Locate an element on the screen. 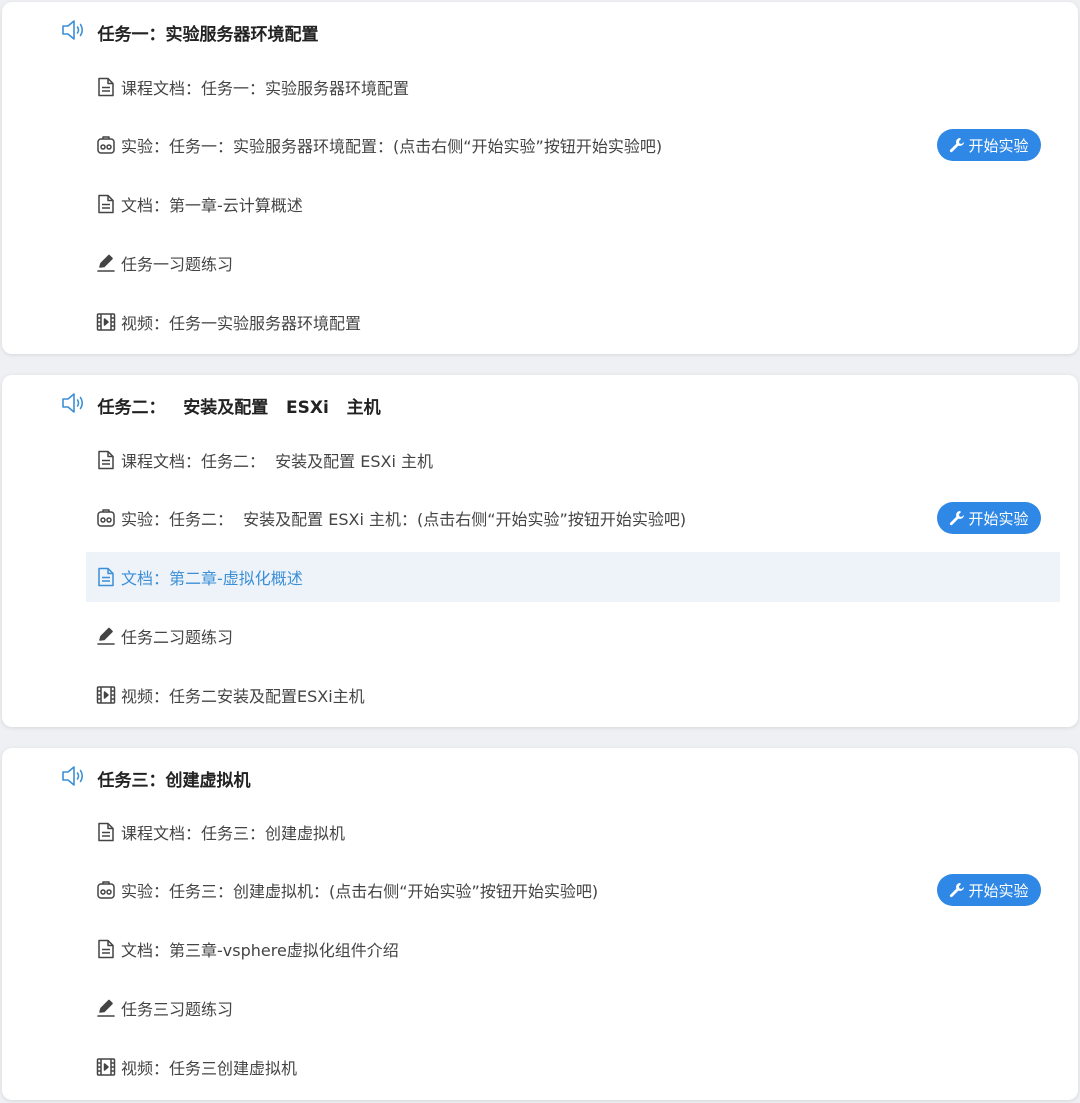 Image resolution: width=1080 pixels, height=1103 pixels. list-item-exercise: 任务二习题练习 is located at coordinates (573, 636).